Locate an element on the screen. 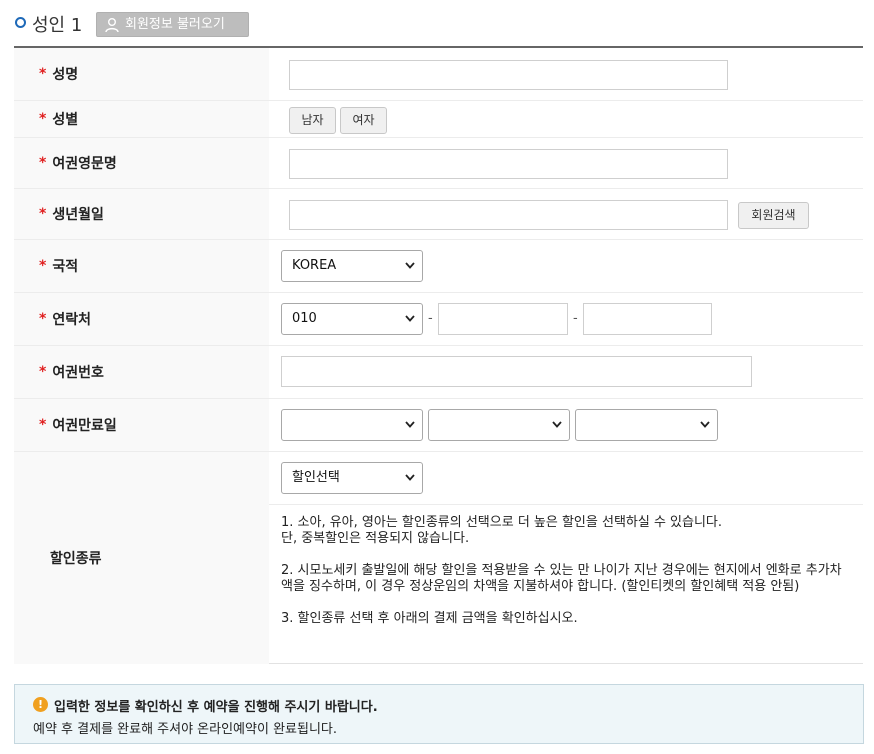 The image size is (874, 754). gender-female-button: 여자 is located at coordinates (363, 120).